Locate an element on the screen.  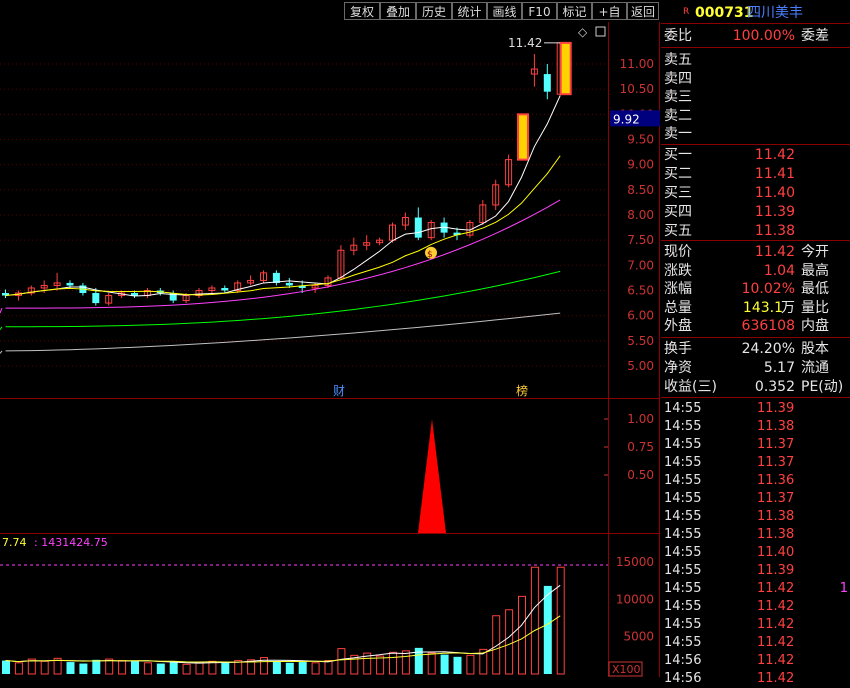
buy-label: 买五 is located at coordinates (678, 231).